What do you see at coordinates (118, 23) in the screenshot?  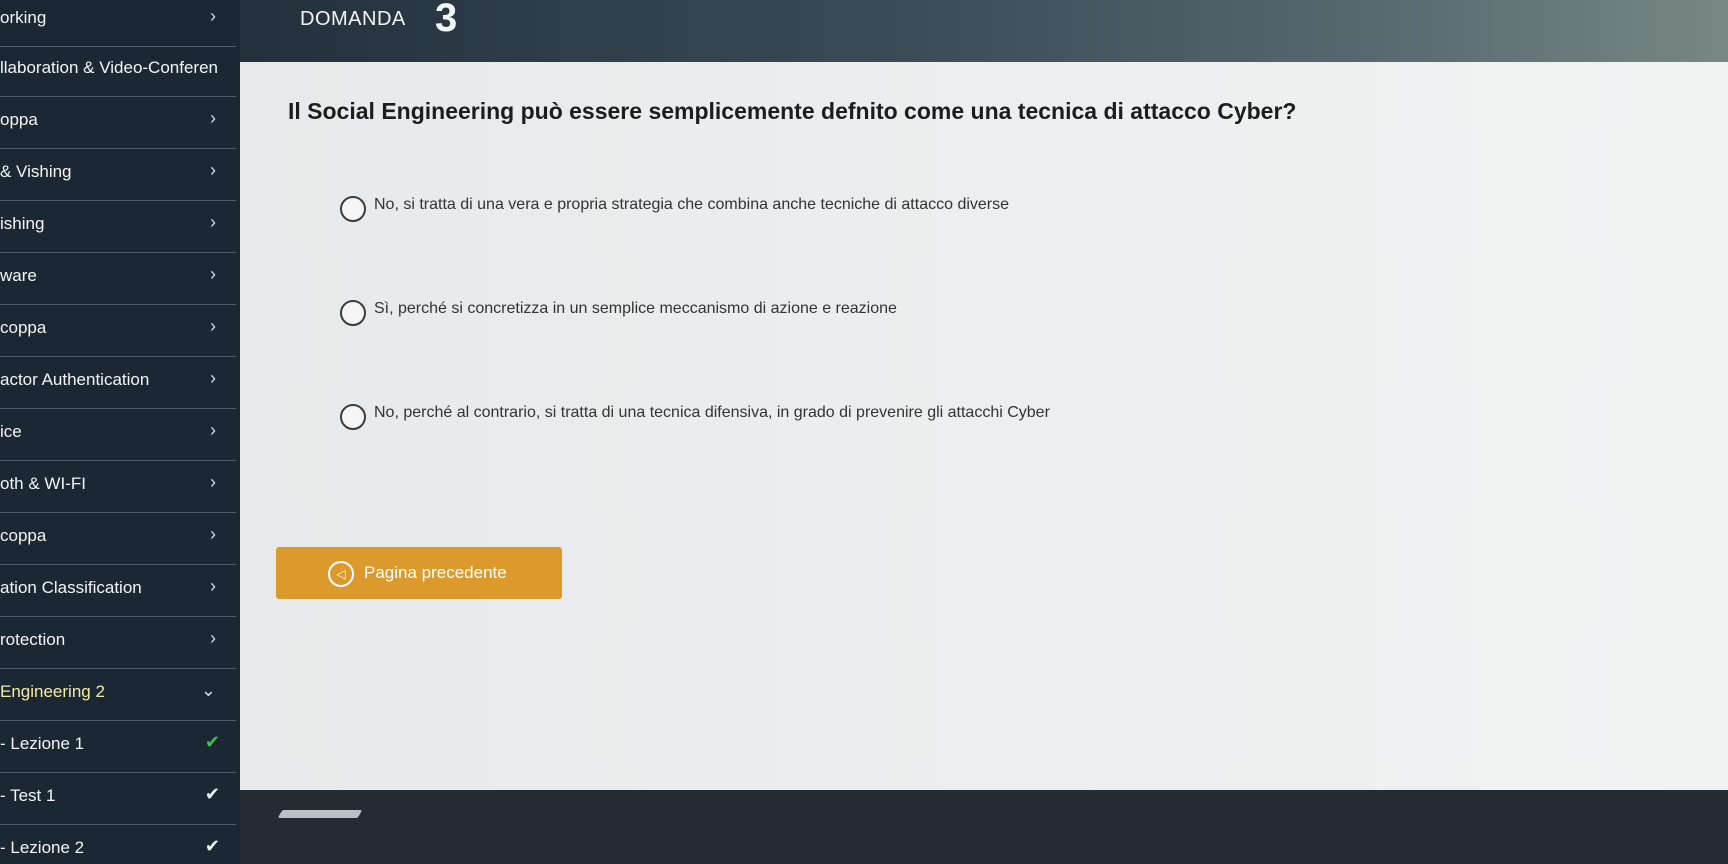 I see `sidebar-item-networking: orking ›` at bounding box center [118, 23].